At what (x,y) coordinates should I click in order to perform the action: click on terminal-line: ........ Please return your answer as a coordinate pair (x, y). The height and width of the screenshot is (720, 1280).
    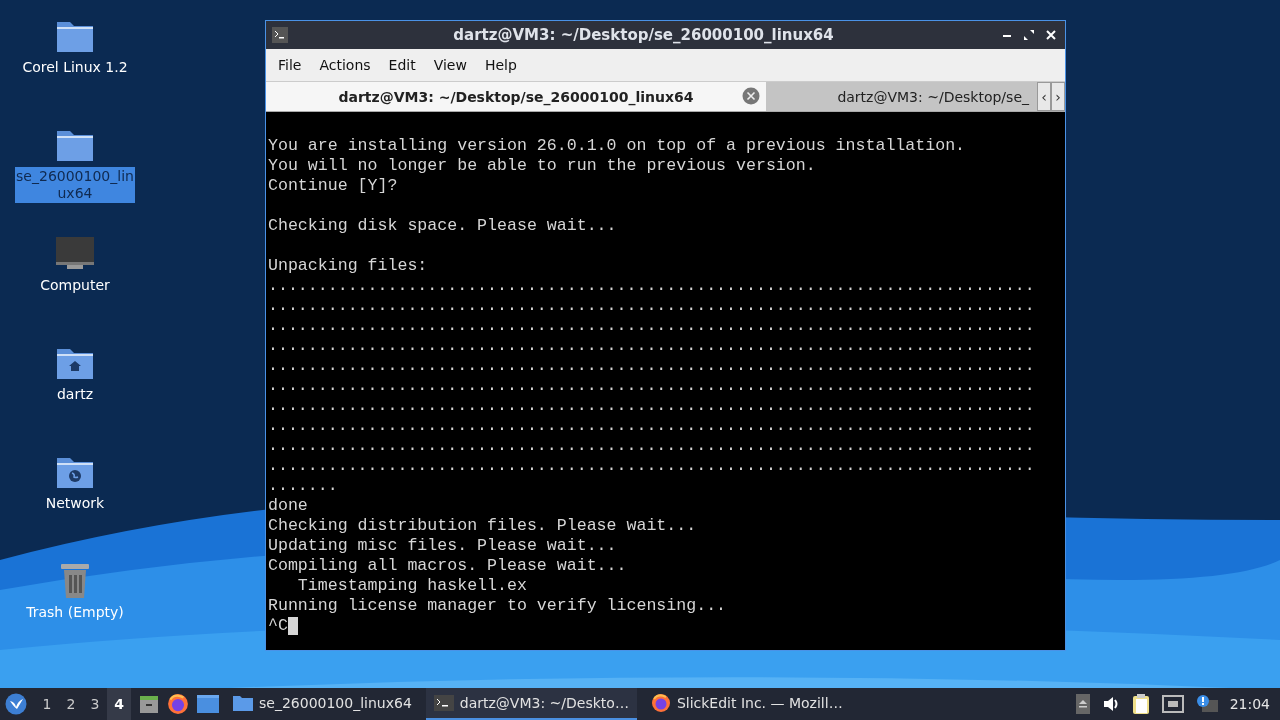
    Looking at the image, I should click on (303, 486).